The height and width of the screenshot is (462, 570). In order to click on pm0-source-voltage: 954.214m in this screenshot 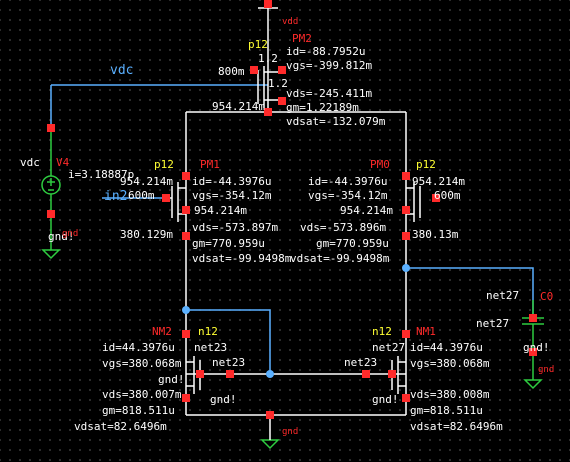, I will do `click(438, 181)`.